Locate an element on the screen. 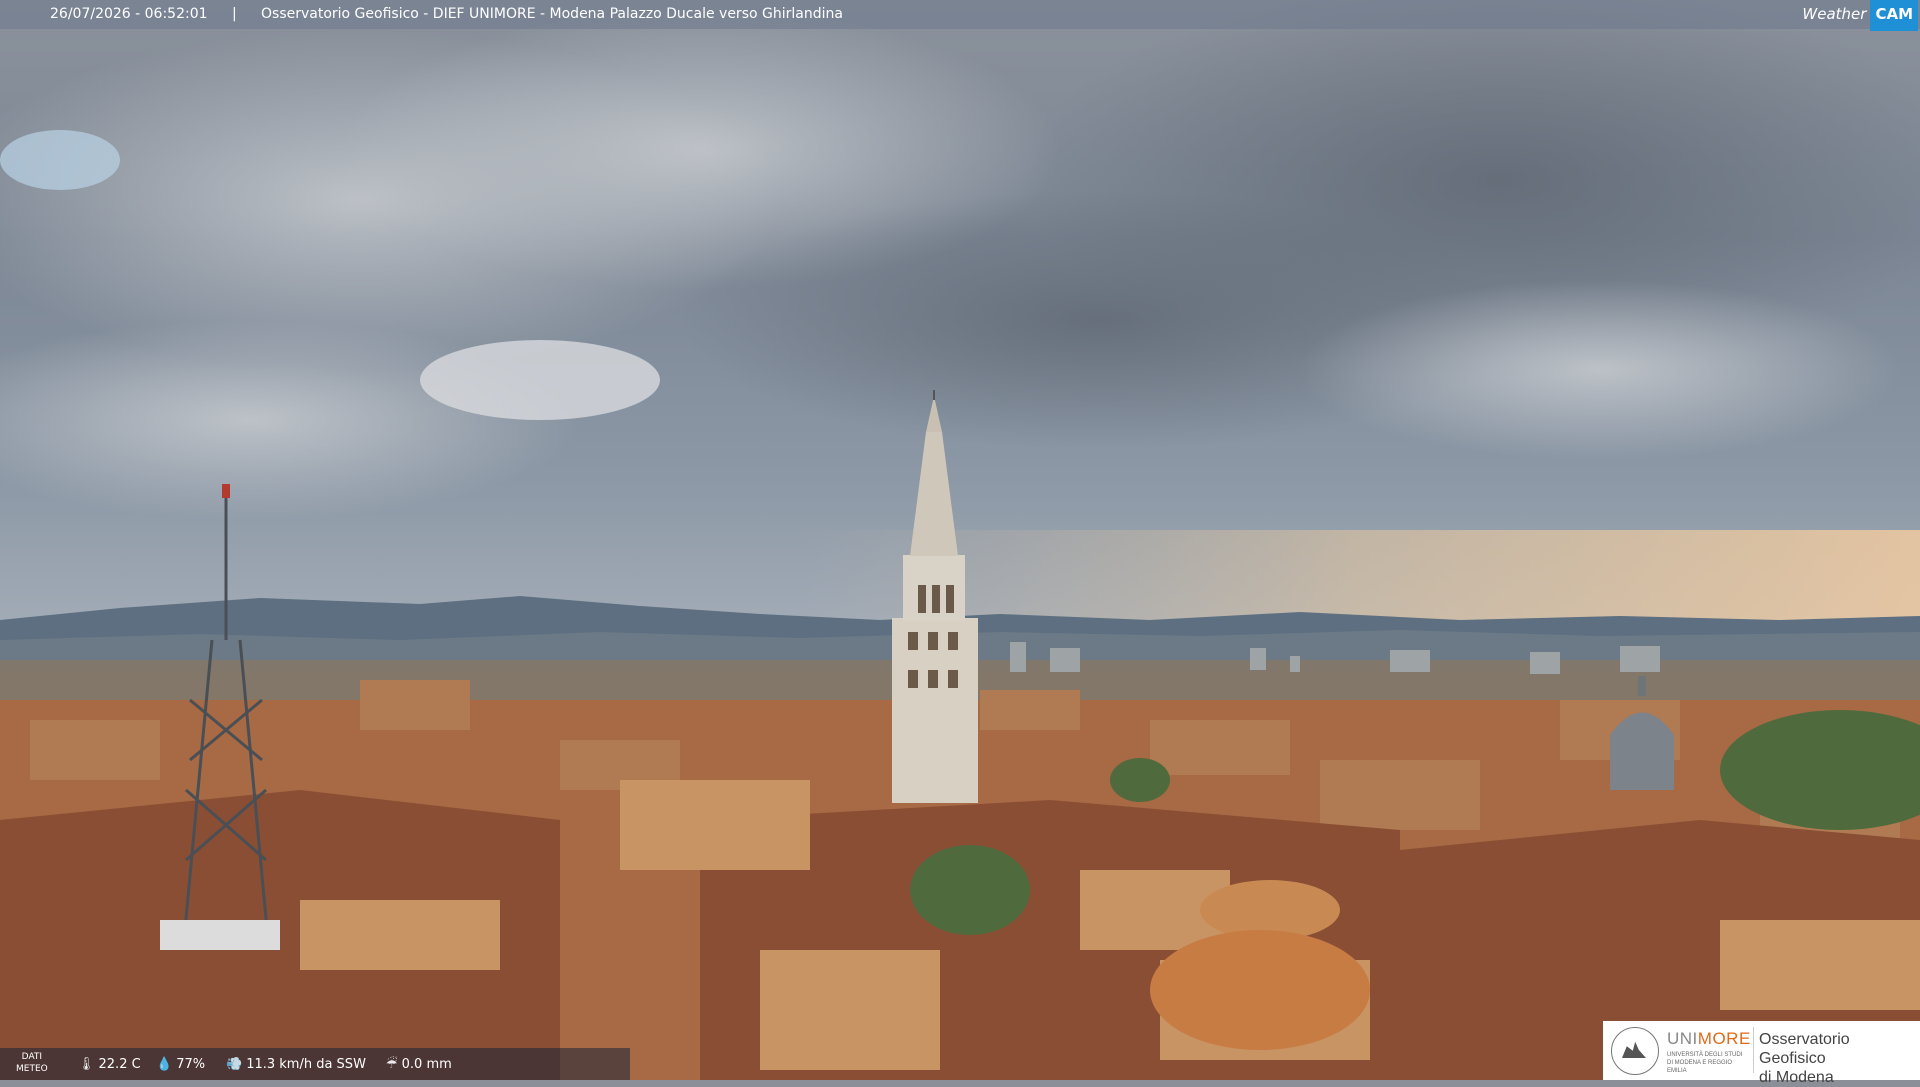 The image size is (1920, 1087). rain-icon: ☔ is located at coordinates (392, 1064).